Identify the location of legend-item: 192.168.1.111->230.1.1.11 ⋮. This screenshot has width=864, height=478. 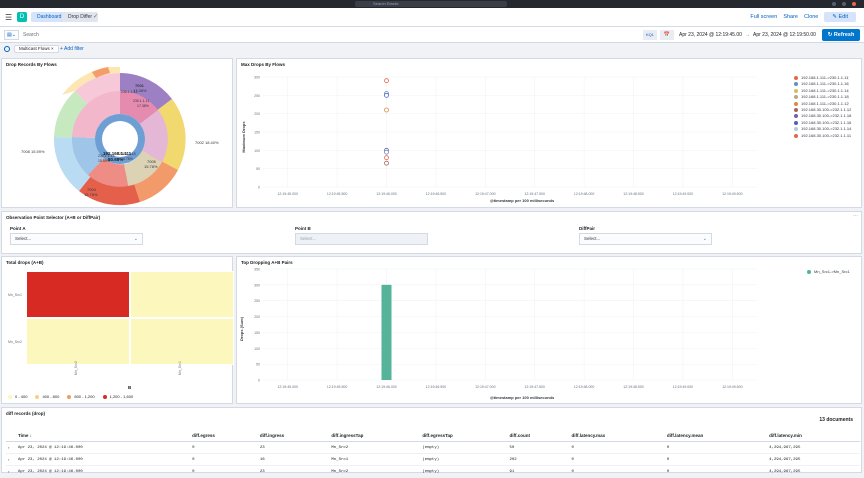
(822, 77).